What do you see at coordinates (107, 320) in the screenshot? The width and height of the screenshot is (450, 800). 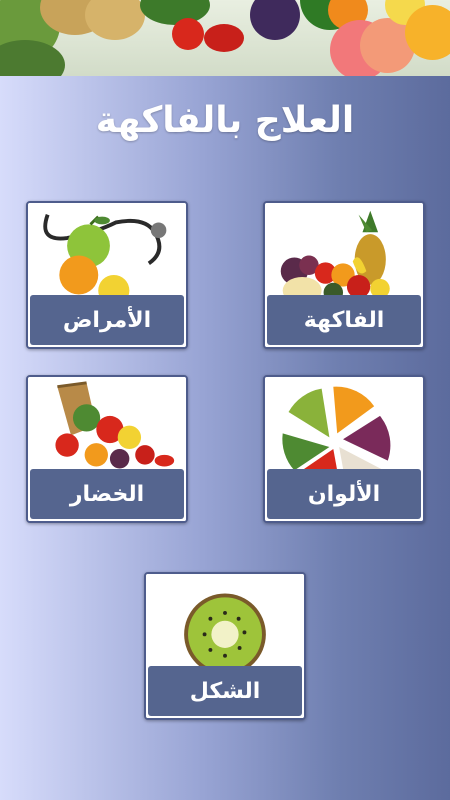 I see `diseases-label: الأمراض` at bounding box center [107, 320].